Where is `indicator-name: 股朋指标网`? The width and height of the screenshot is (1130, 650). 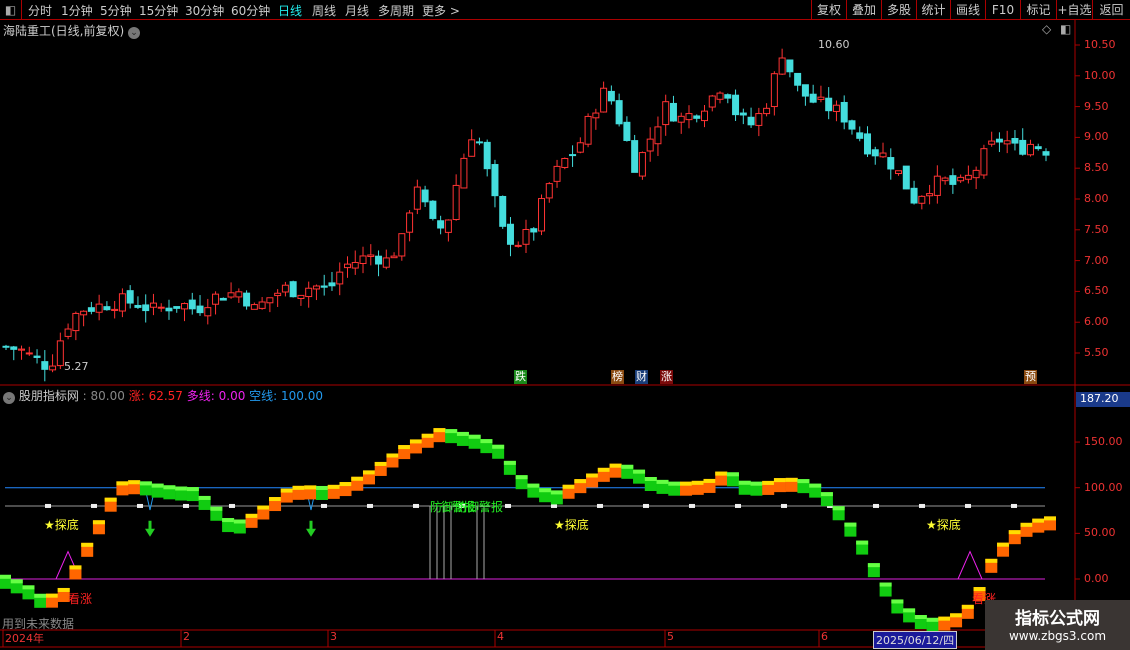
indicator-name: 股朋指标网 is located at coordinates (49, 396).